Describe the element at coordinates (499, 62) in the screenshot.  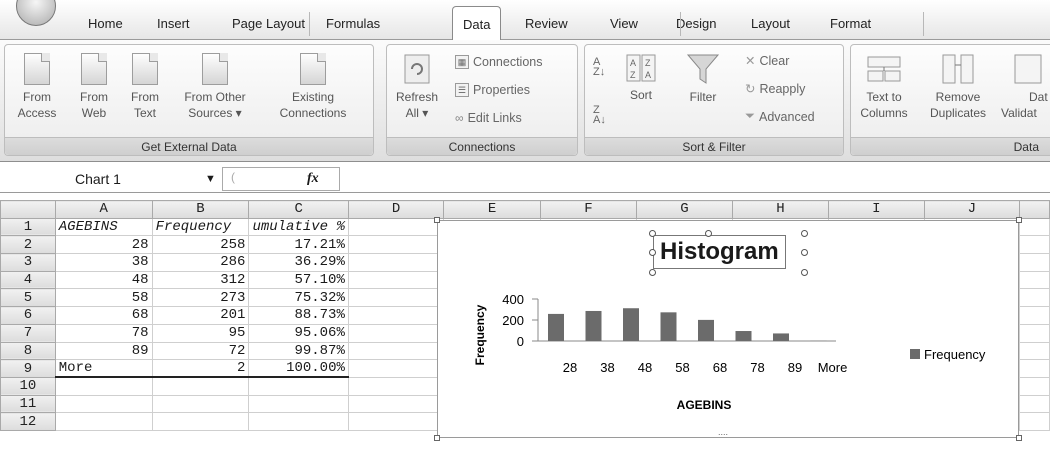
I see `connections-button: ▦ Connections` at that location.